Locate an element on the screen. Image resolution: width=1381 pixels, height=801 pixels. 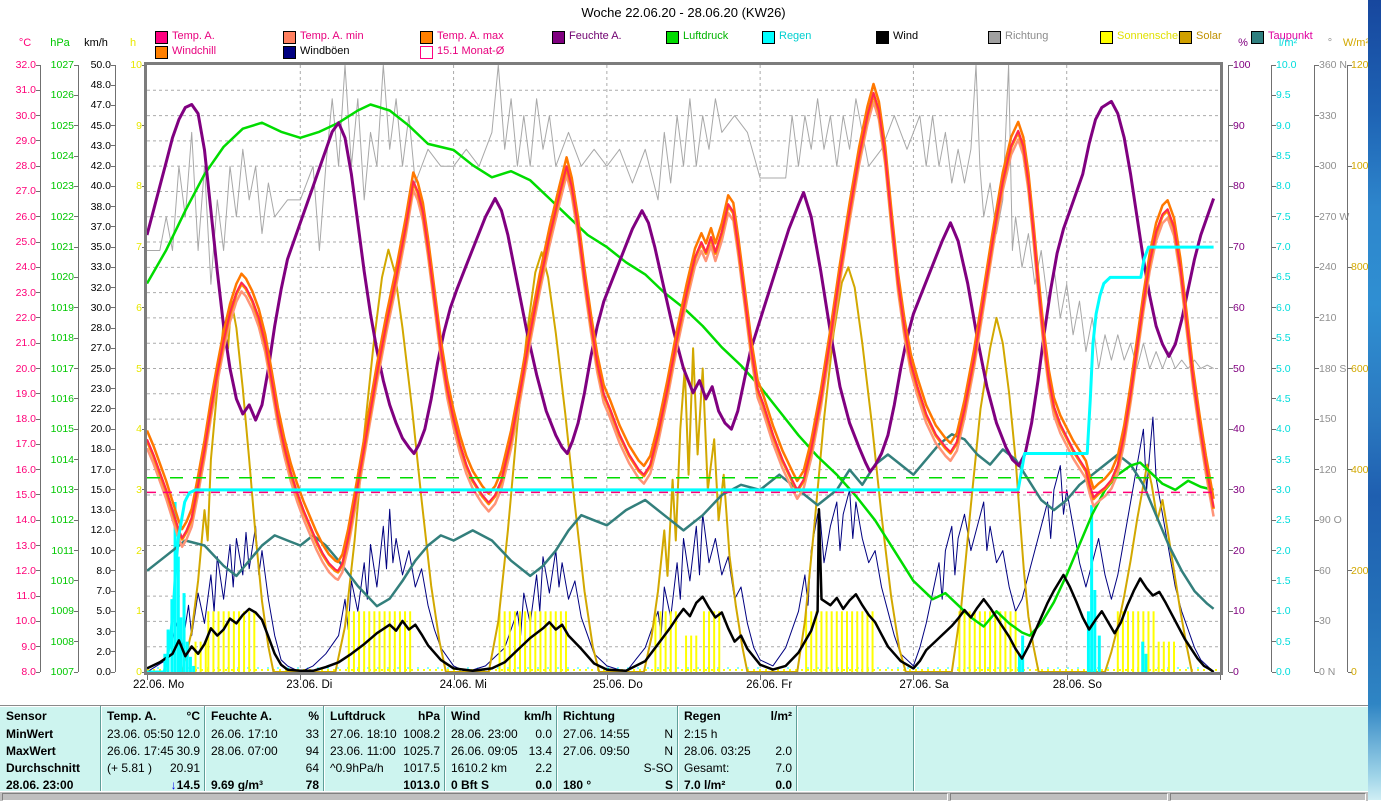
cell-label: 9.69 g/m³ is located at coordinates (237, 785).